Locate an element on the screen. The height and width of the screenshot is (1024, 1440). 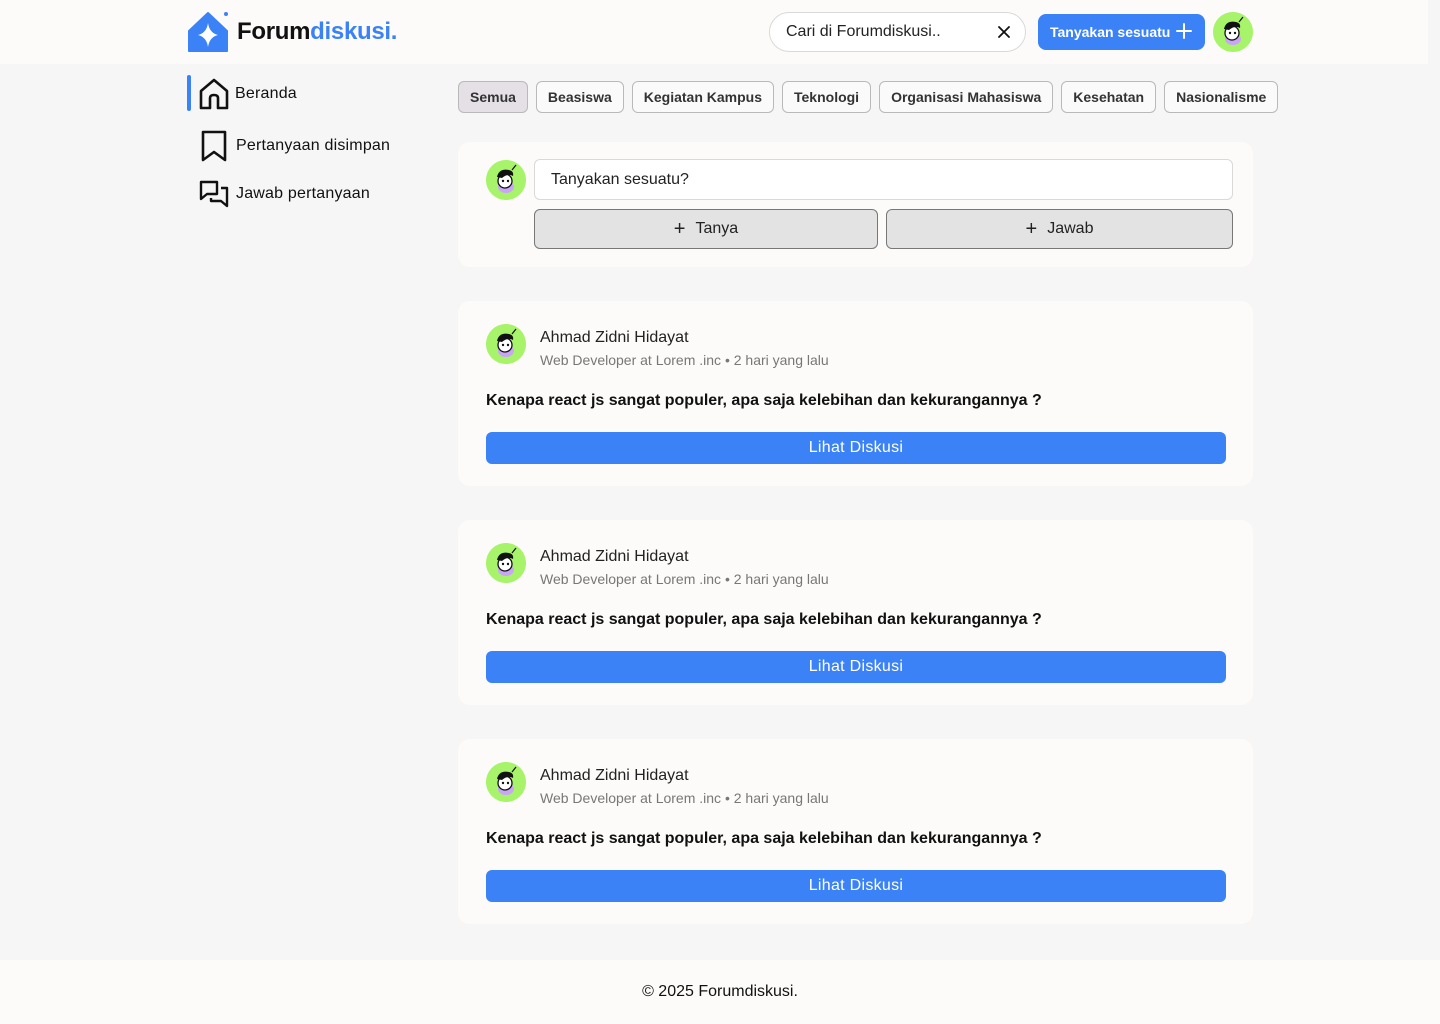
tanya-button: + Tanya is located at coordinates (706, 229).